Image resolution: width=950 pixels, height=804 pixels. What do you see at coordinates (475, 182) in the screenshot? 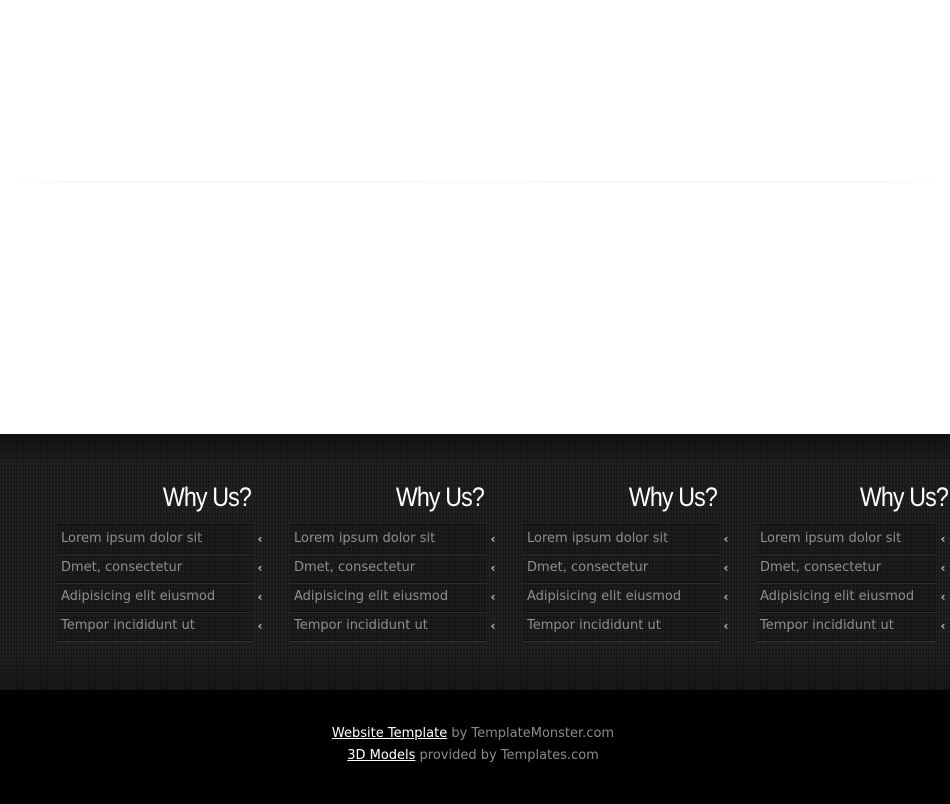
I see `divider` at bounding box center [475, 182].